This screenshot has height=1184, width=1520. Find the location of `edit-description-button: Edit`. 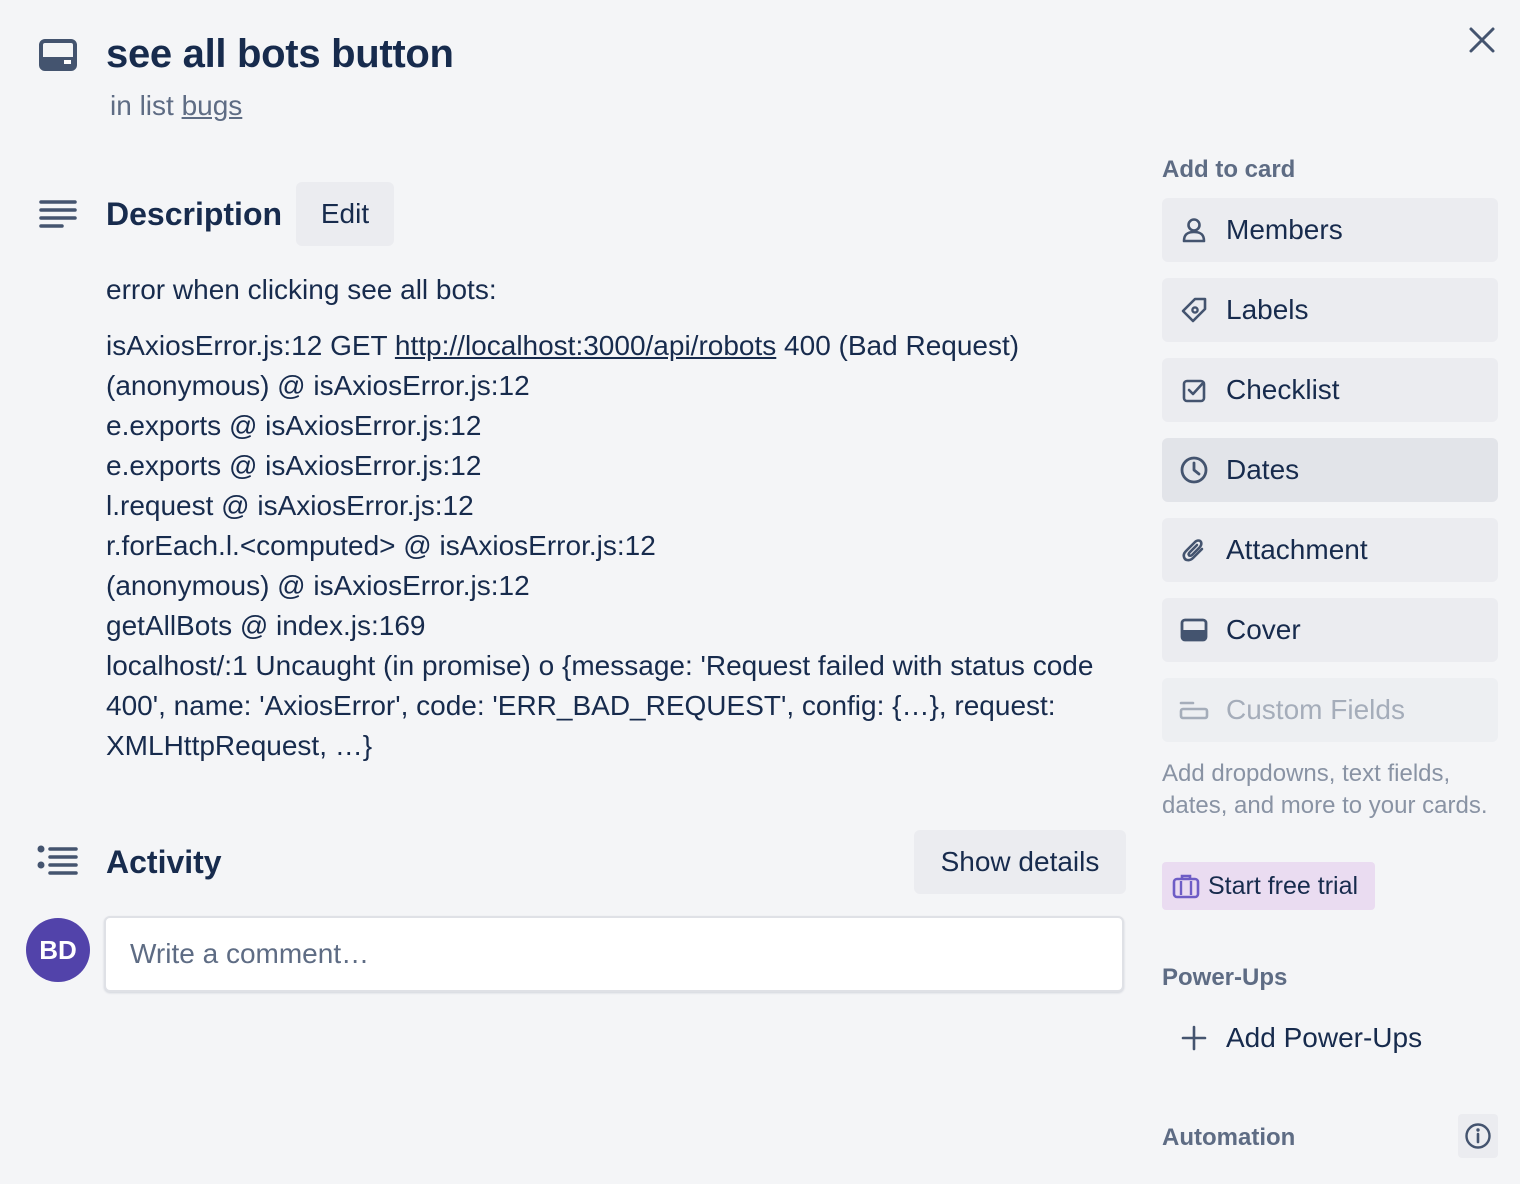

edit-description-button: Edit is located at coordinates (345, 214).